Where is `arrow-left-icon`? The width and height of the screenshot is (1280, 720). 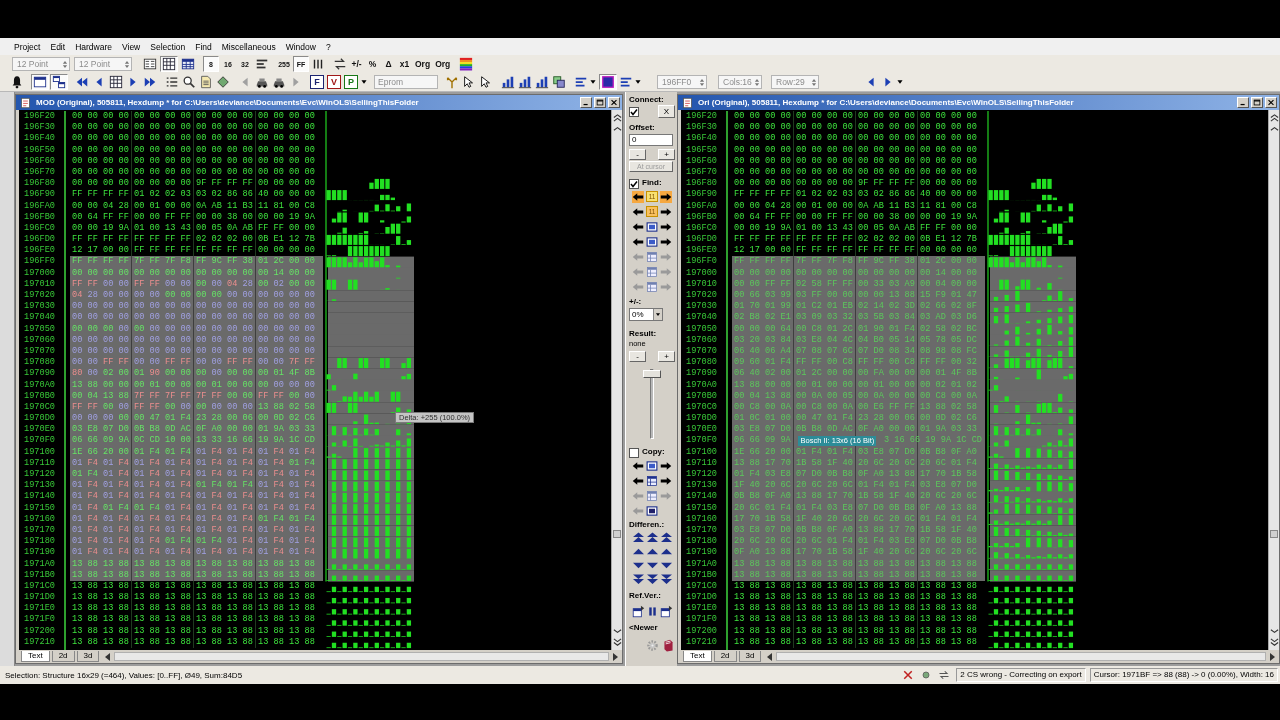
arrow-left-icon is located at coordinates (638, 196).